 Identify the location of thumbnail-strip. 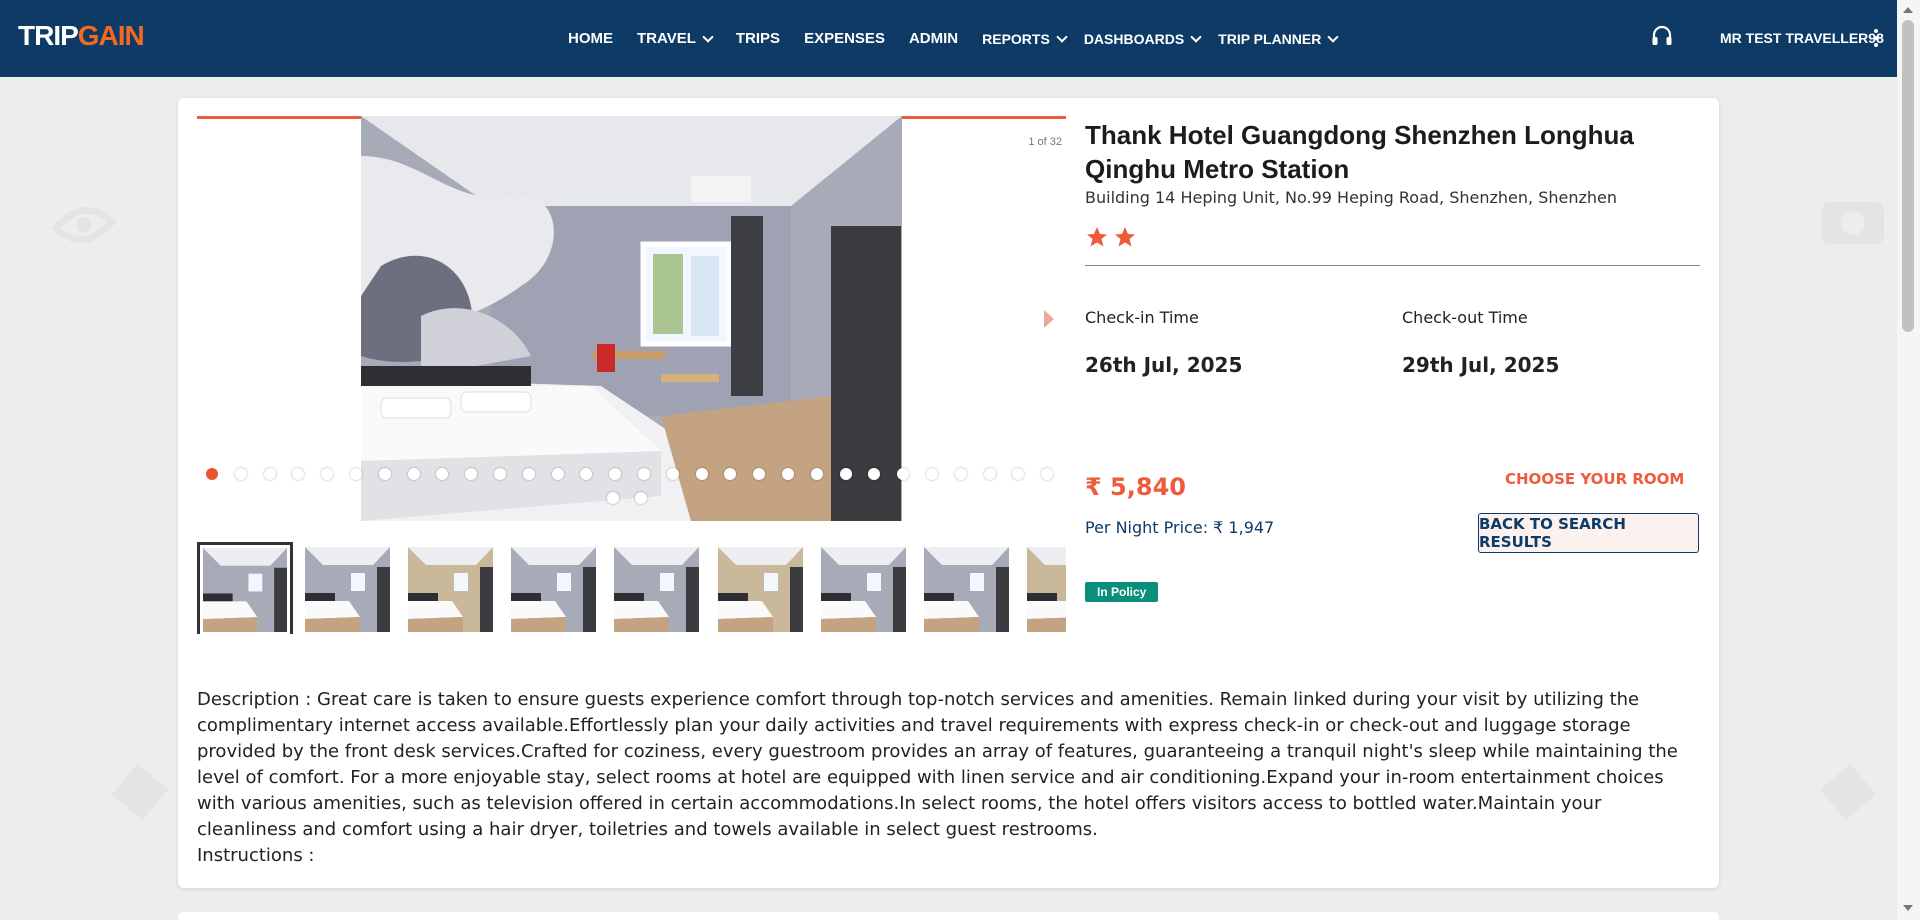
(631, 588).